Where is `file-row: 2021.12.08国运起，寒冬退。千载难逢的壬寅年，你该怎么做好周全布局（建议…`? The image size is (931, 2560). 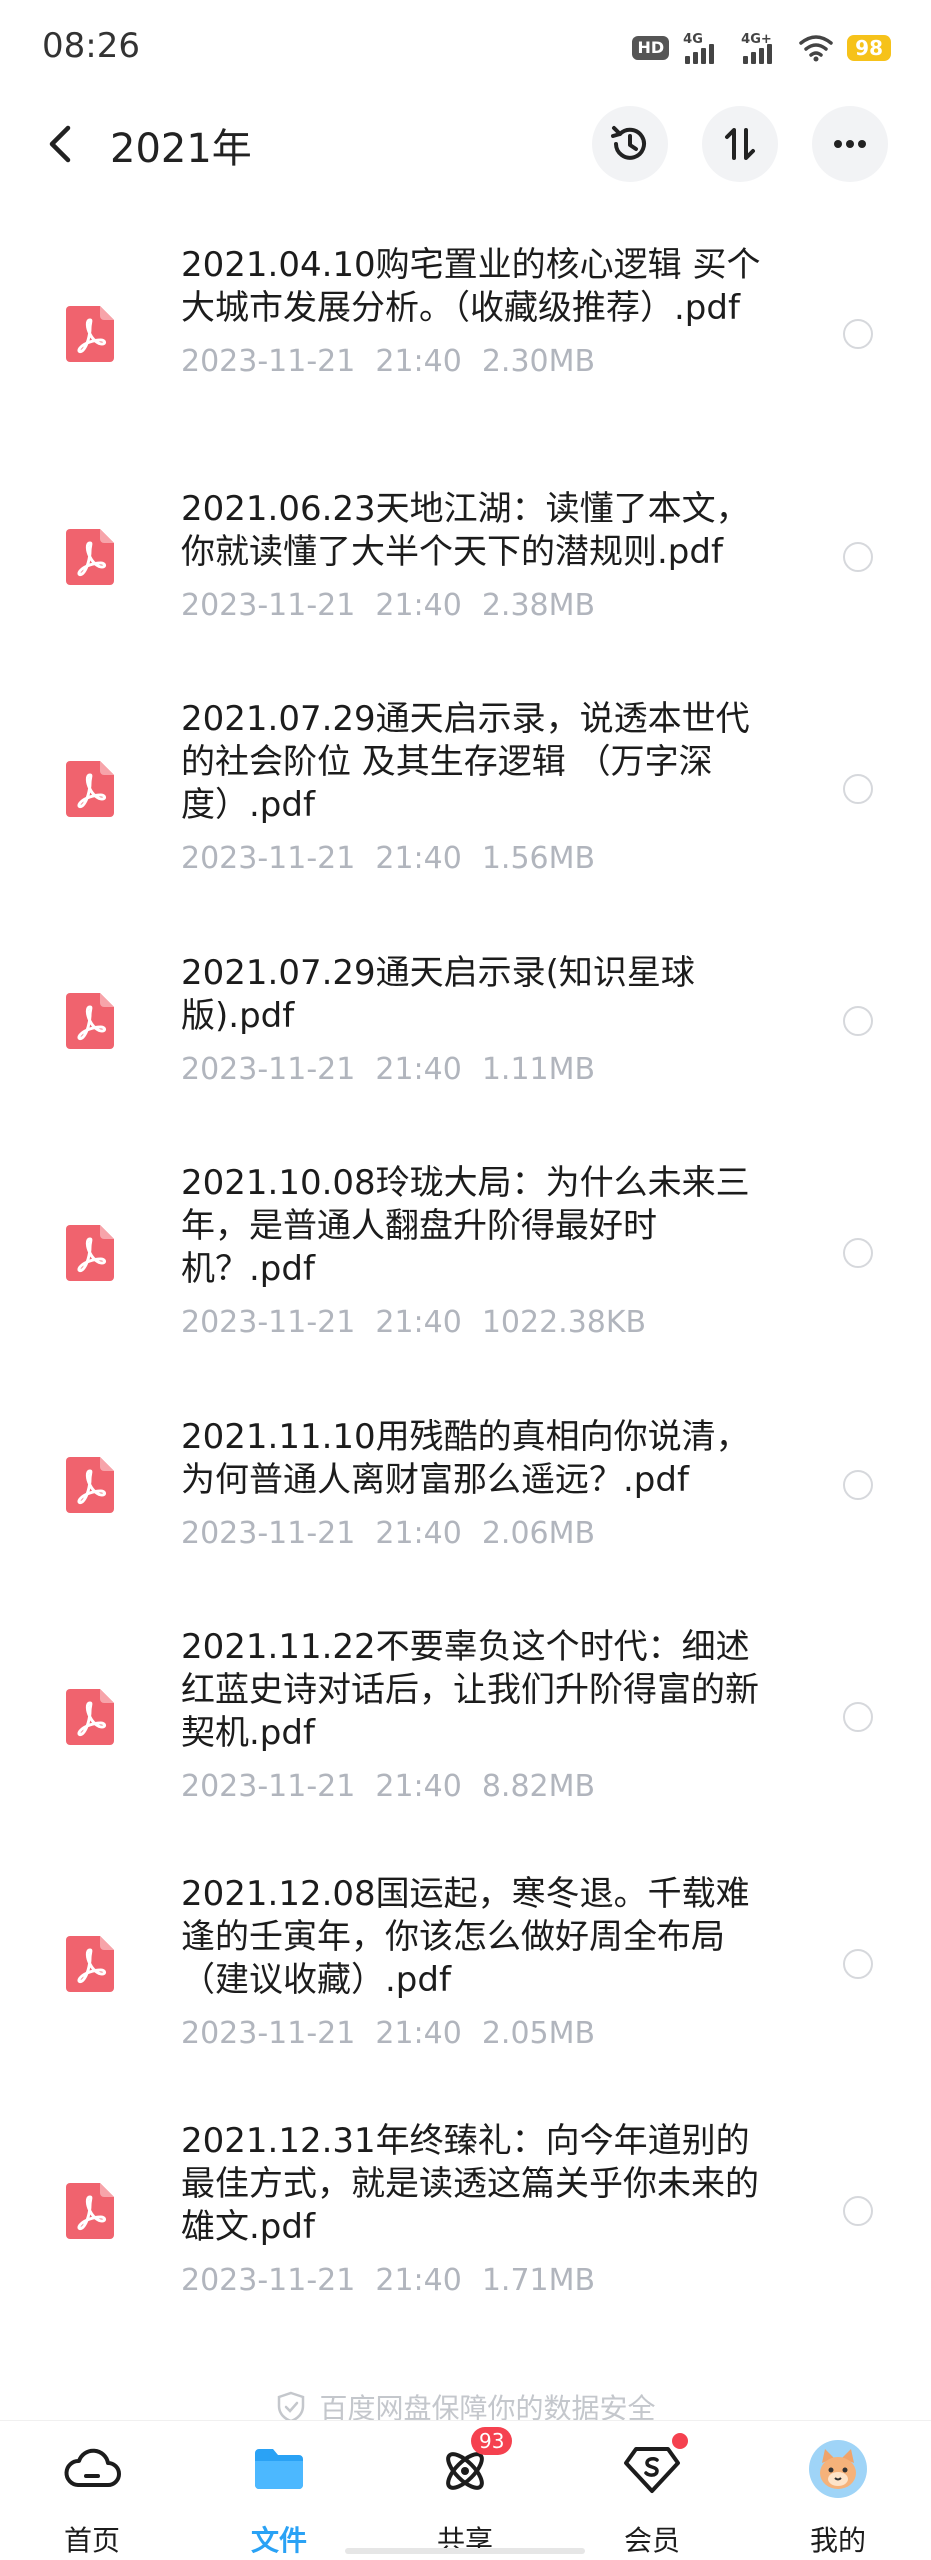 file-row: 2021.12.08国运起，寒冬退。千载难逢的壬寅年，你该怎么做好周全布局（建议… is located at coordinates (465, 1963).